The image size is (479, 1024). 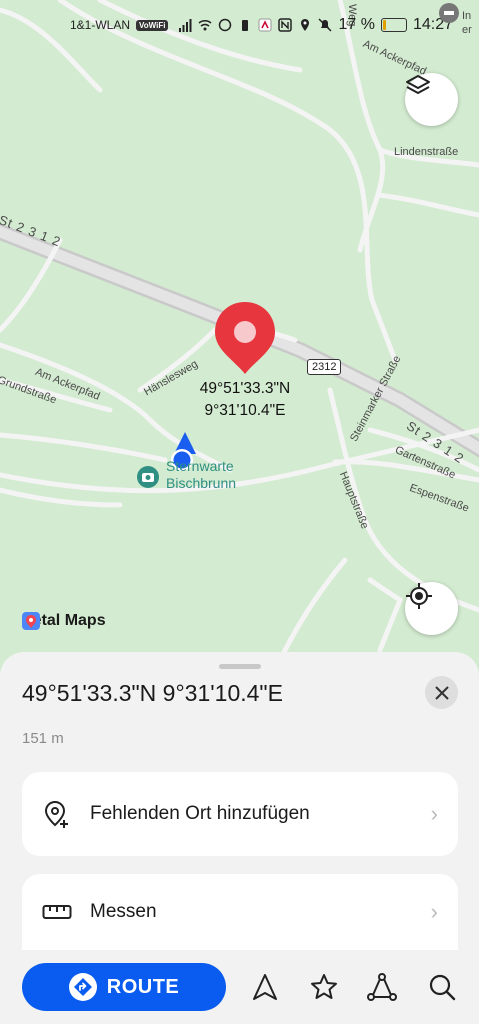 I want to click on close-button, so click(x=441, y=692).